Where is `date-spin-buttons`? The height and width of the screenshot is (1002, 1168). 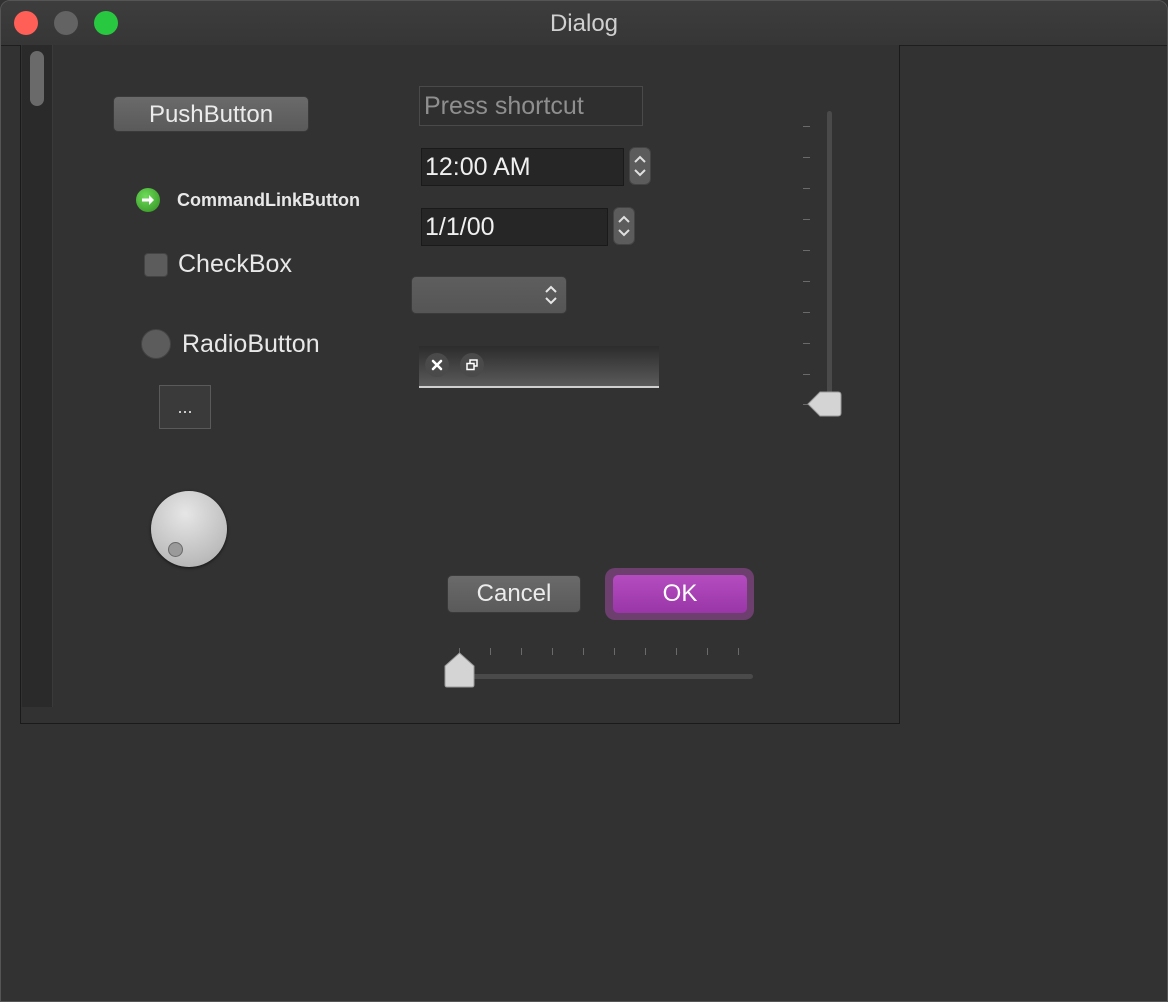
date-spin-buttons is located at coordinates (624, 226).